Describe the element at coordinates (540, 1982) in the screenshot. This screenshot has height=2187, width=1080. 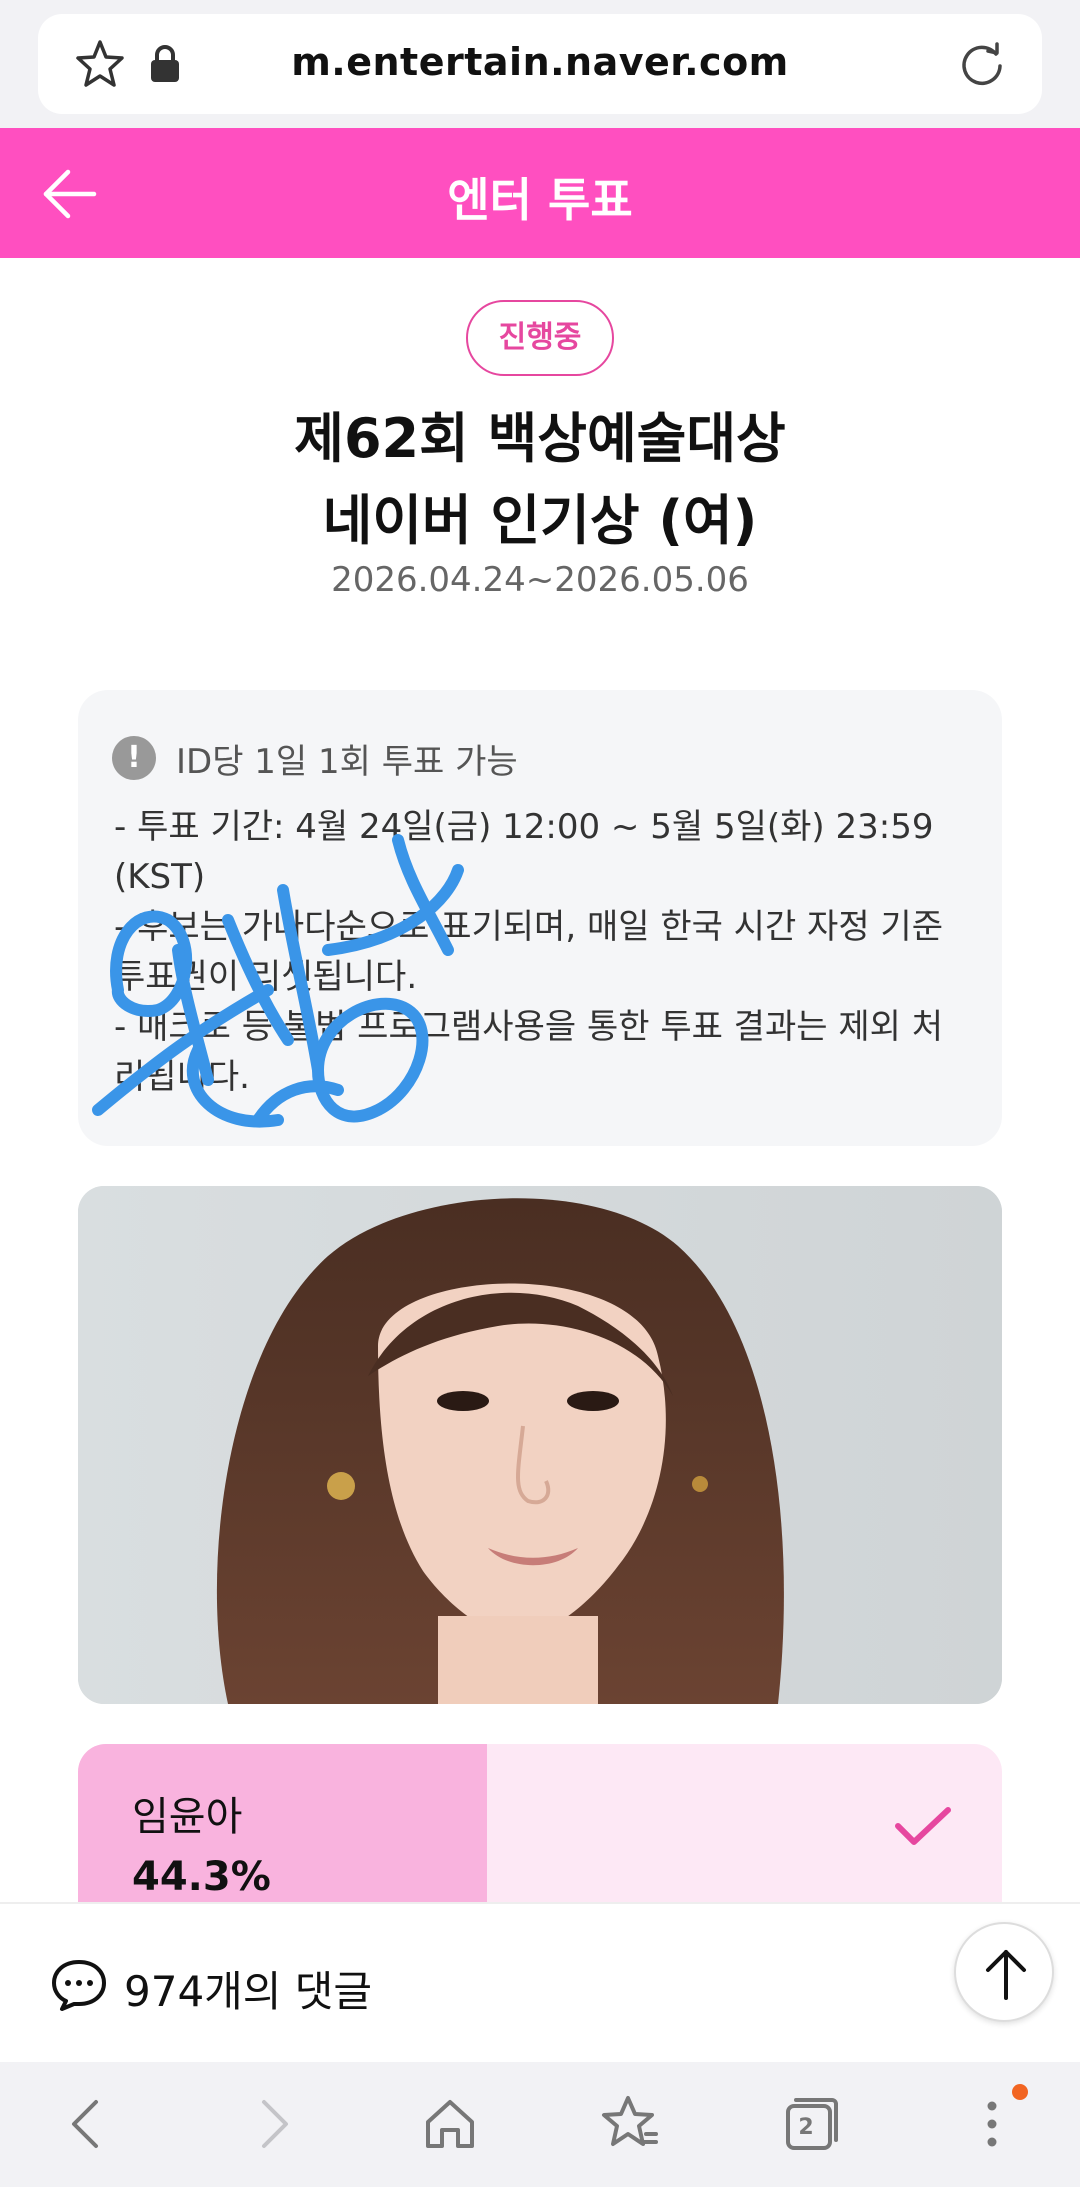
I see `comment-bar: 974개의 댓글` at that location.